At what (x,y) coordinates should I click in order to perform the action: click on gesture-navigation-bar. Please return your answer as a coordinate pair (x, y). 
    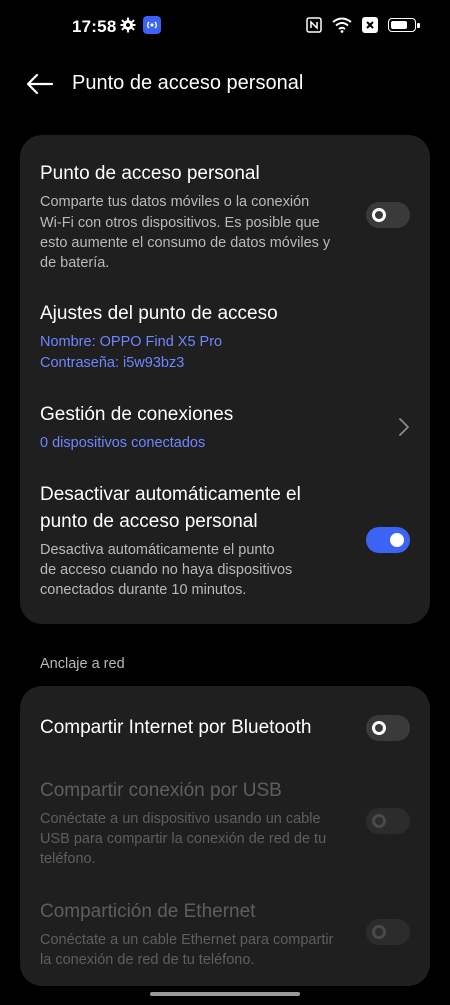
    Looking at the image, I should click on (225, 994).